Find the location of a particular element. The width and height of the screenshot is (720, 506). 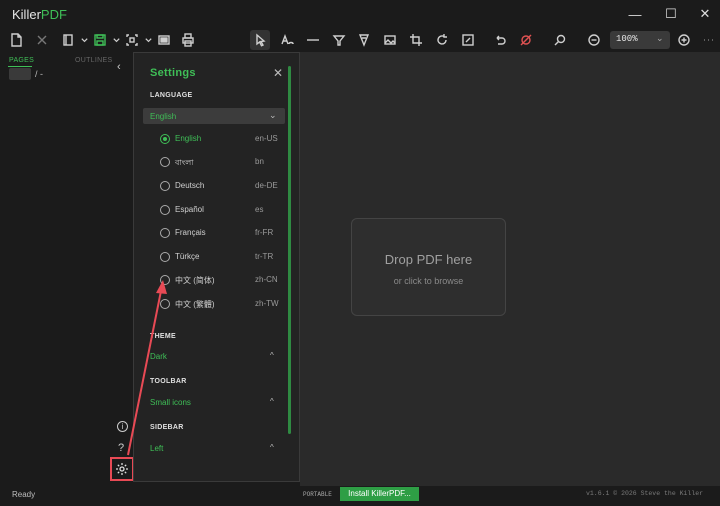

radio-selected-icon is located at coordinates (165, 139).